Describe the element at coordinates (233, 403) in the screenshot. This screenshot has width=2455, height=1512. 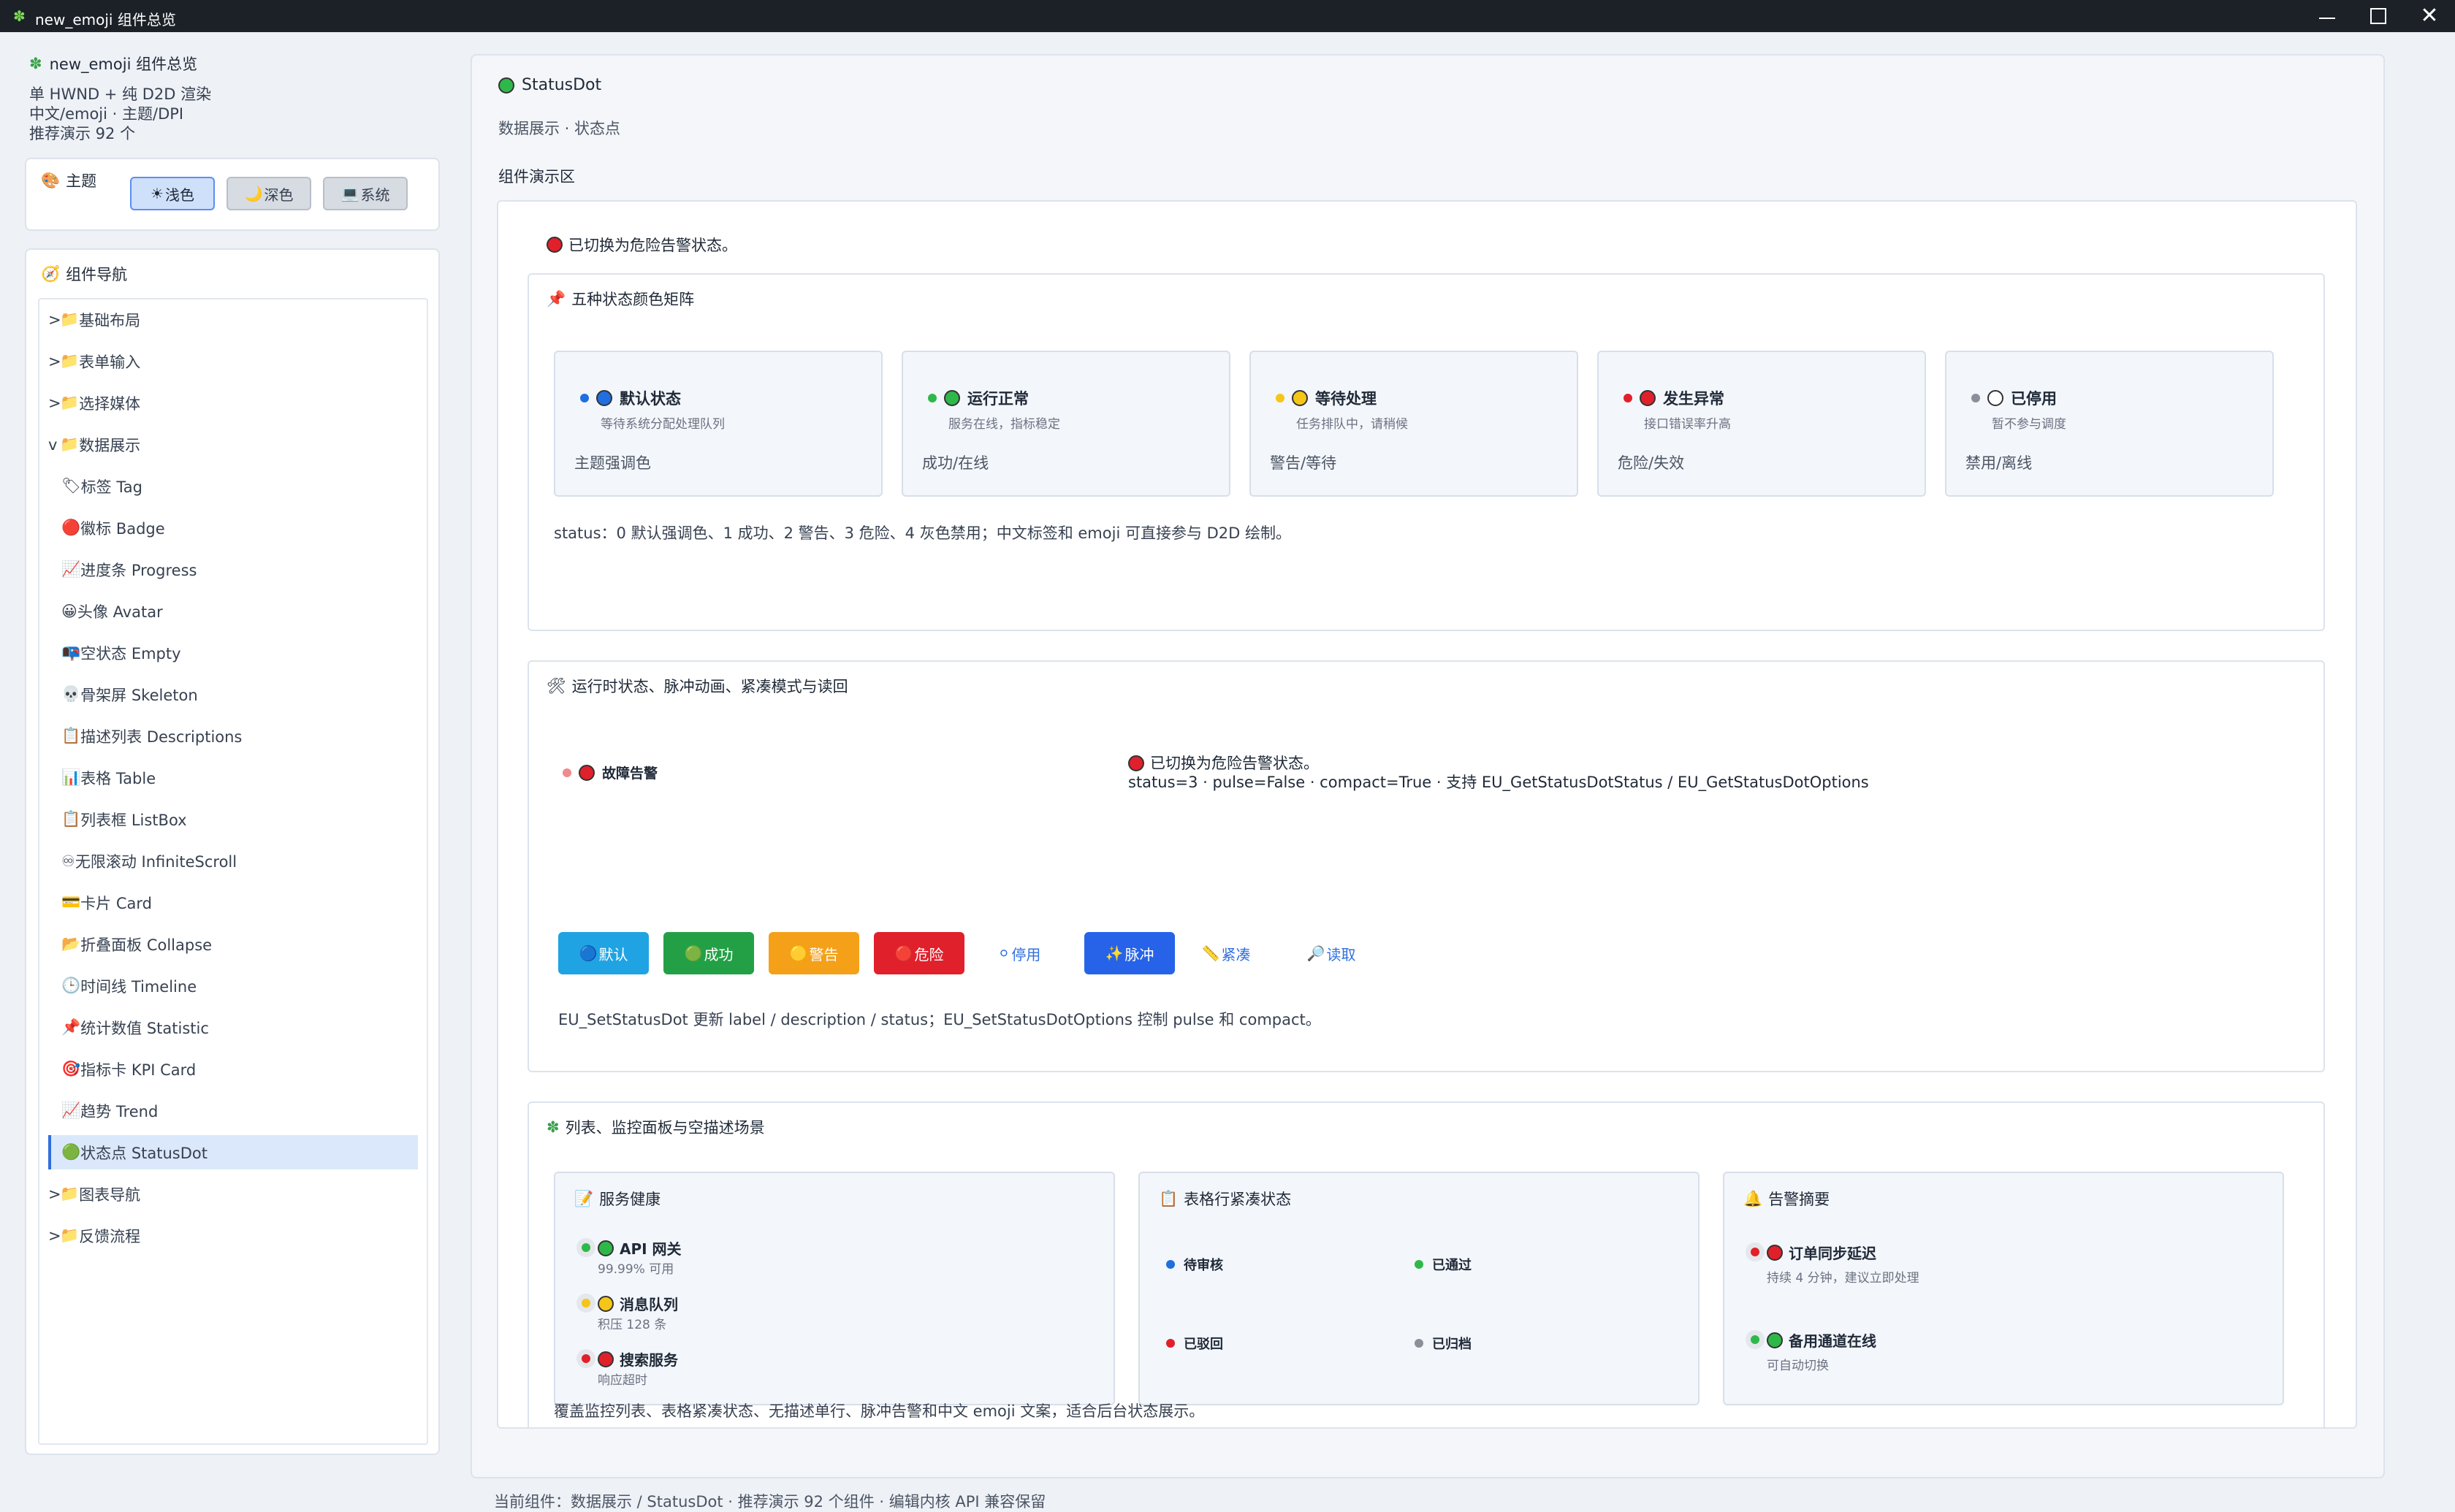
I see `nav-category: > 📁 选择媒体` at that location.